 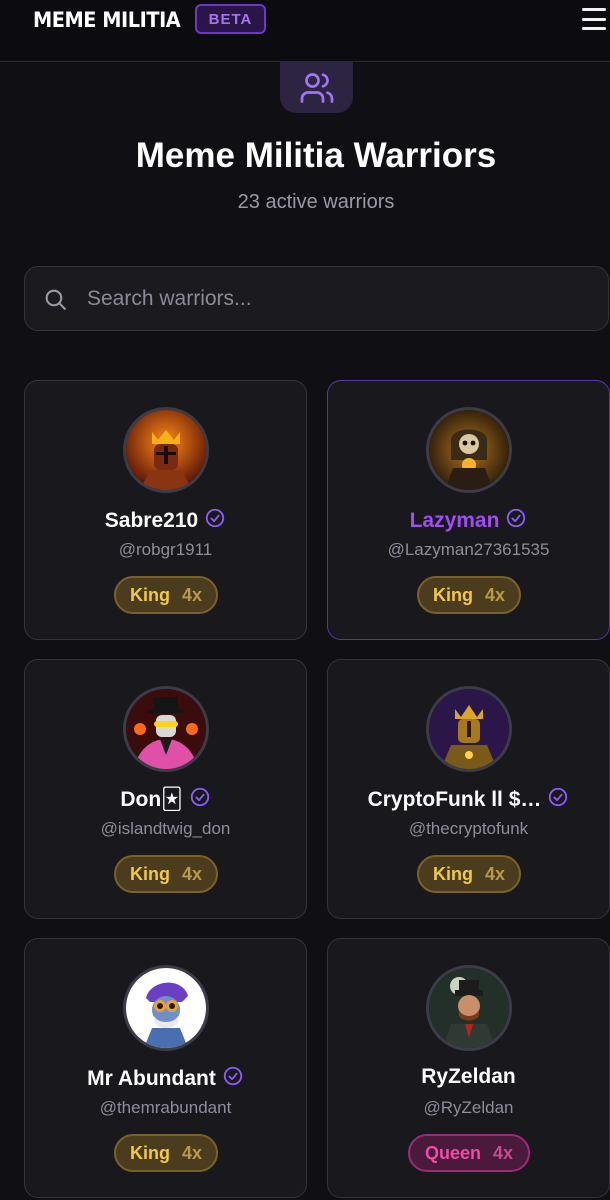 What do you see at coordinates (165, 828) in the screenshot?
I see `warrior-handle: @islandtwig_don` at bounding box center [165, 828].